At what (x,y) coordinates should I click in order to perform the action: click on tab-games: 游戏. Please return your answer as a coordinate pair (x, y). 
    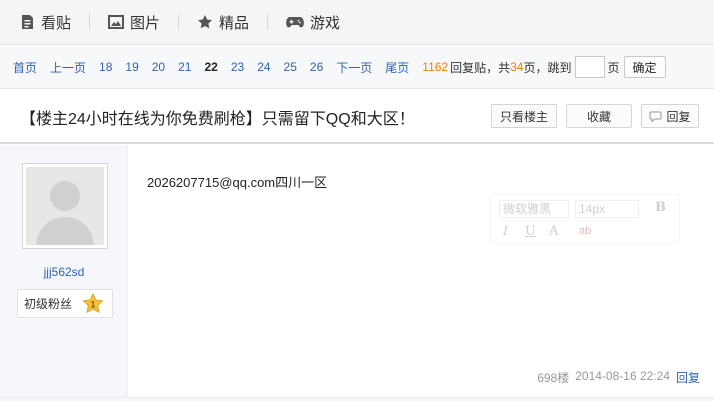
    Looking at the image, I should click on (313, 22).